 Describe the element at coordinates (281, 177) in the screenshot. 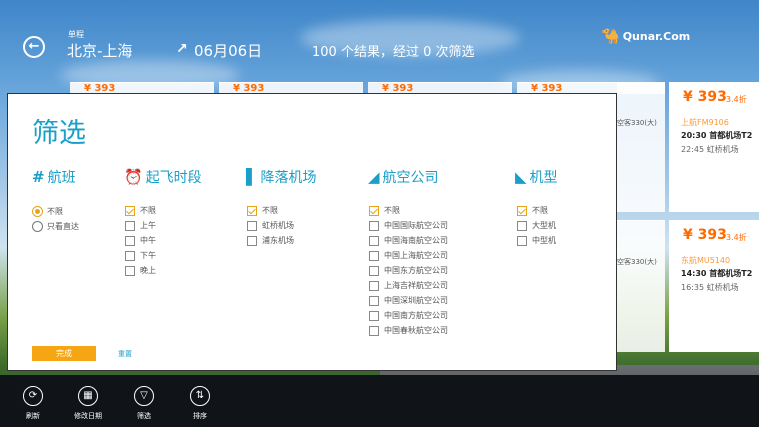

I see `filter-heading-airport: ▌ 降落机场` at that location.